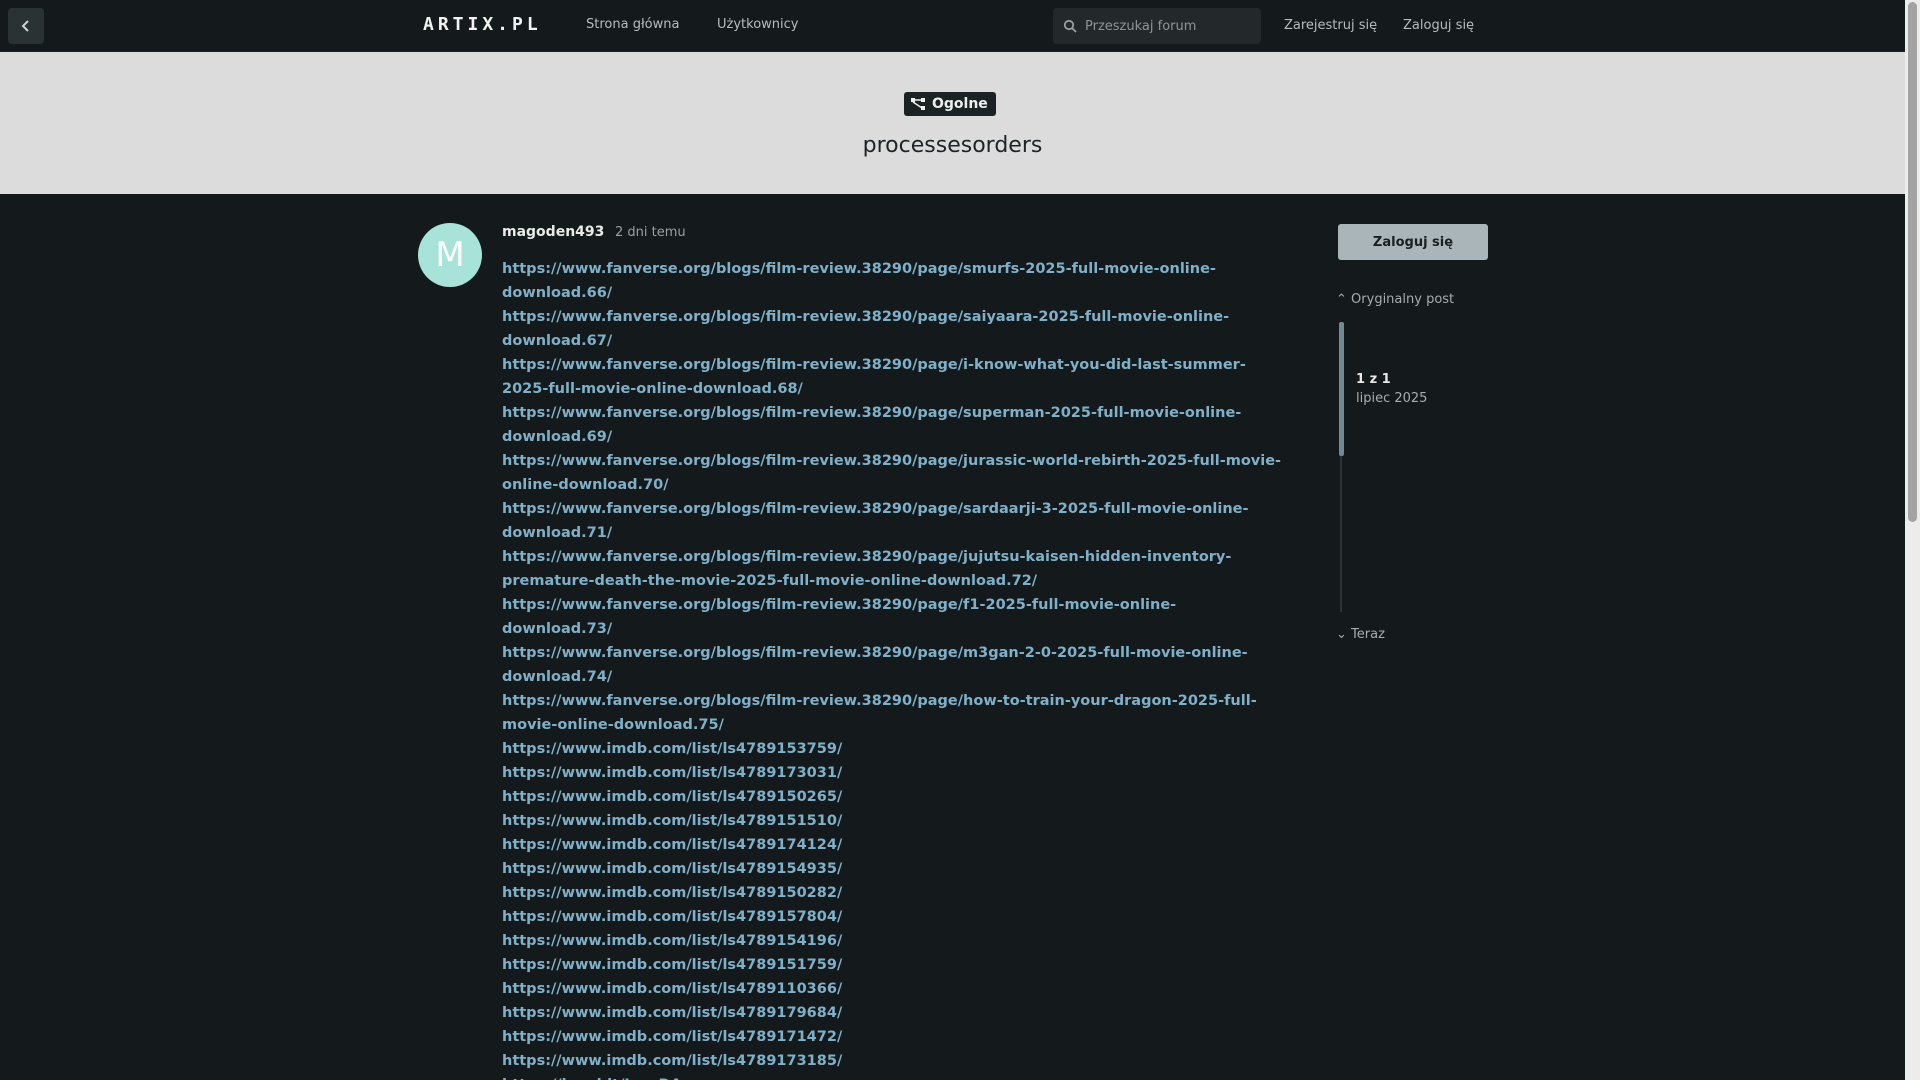  What do you see at coordinates (952, 145) in the screenshot?
I see `topic-title: processesorders` at bounding box center [952, 145].